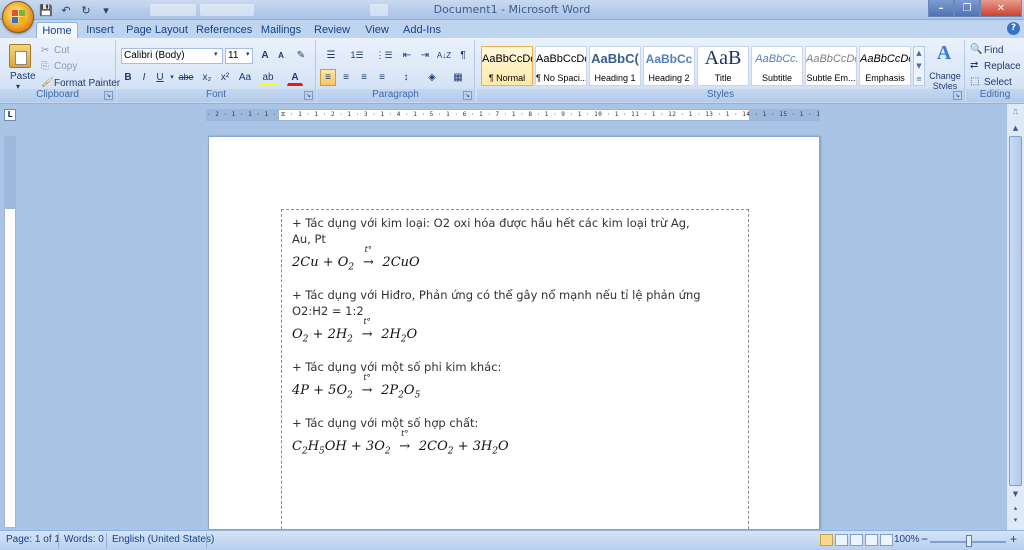 The height and width of the screenshot is (550, 1024). Describe the element at coordinates (993, 50) in the screenshot. I see `find-button: Find` at that location.